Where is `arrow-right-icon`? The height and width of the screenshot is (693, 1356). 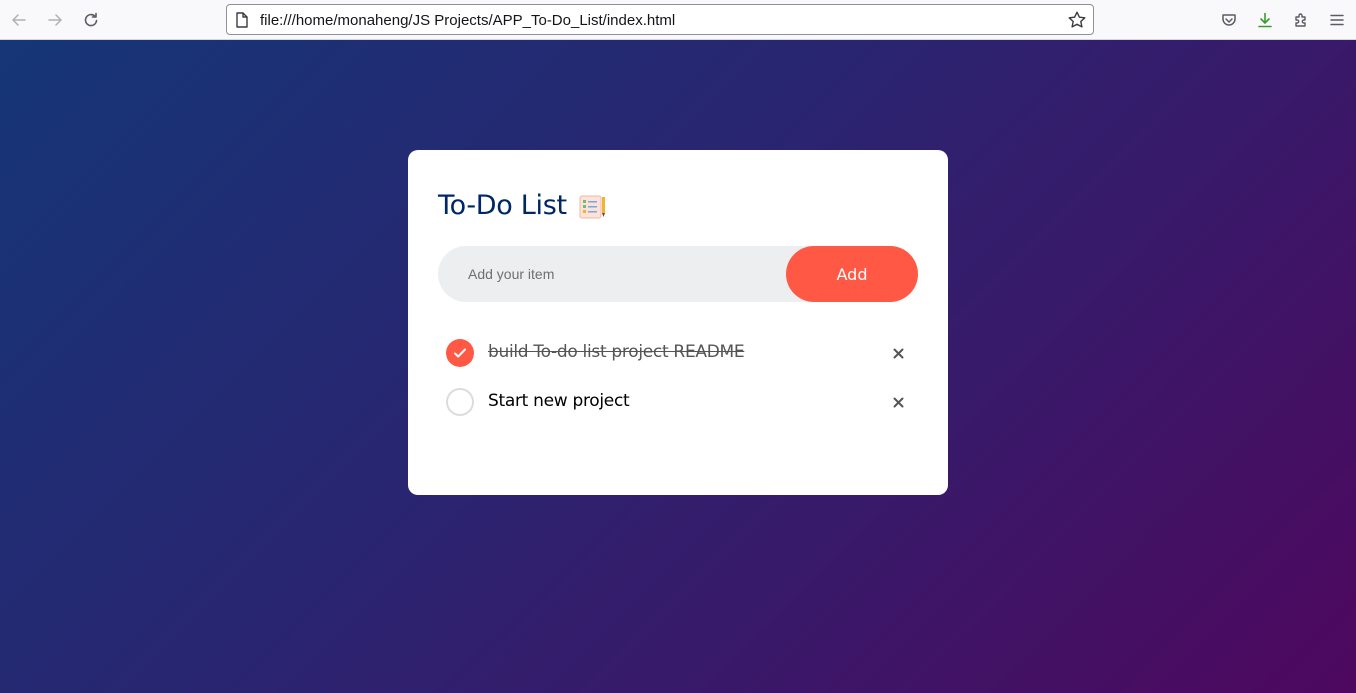 arrow-right-icon is located at coordinates (55, 20).